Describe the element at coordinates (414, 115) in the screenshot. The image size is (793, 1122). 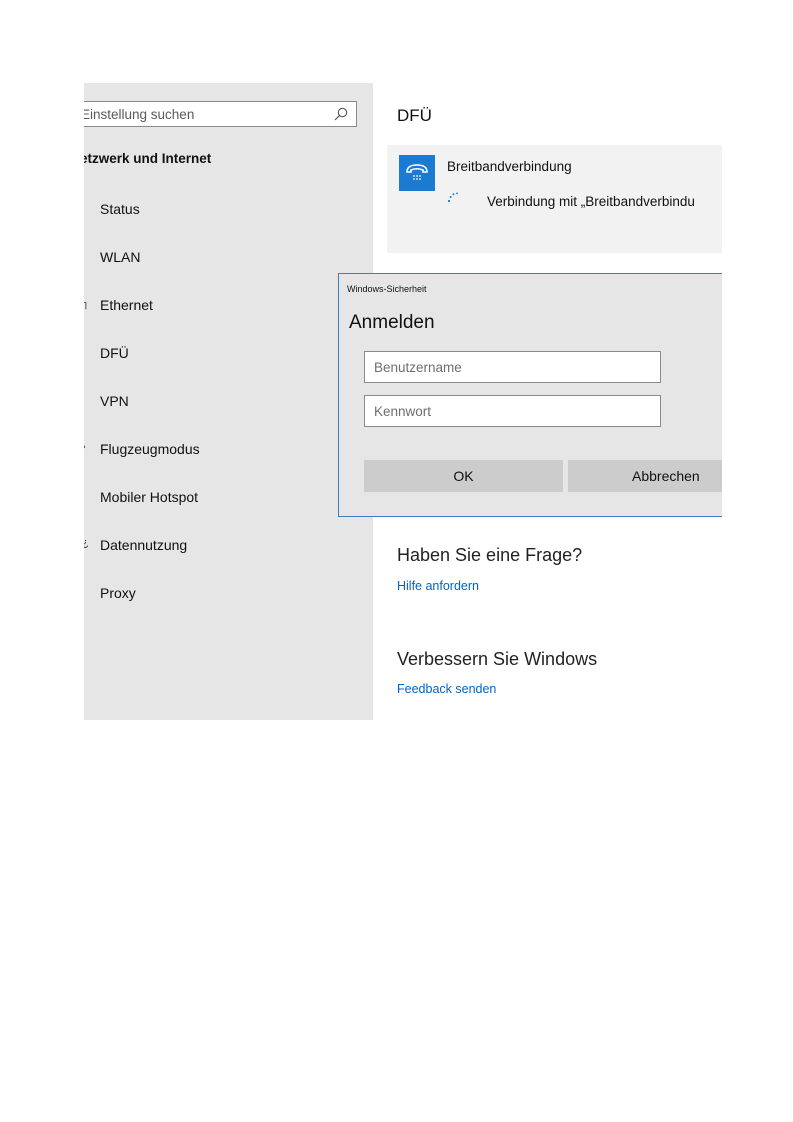
I see `page-title: DFÜ` at that location.